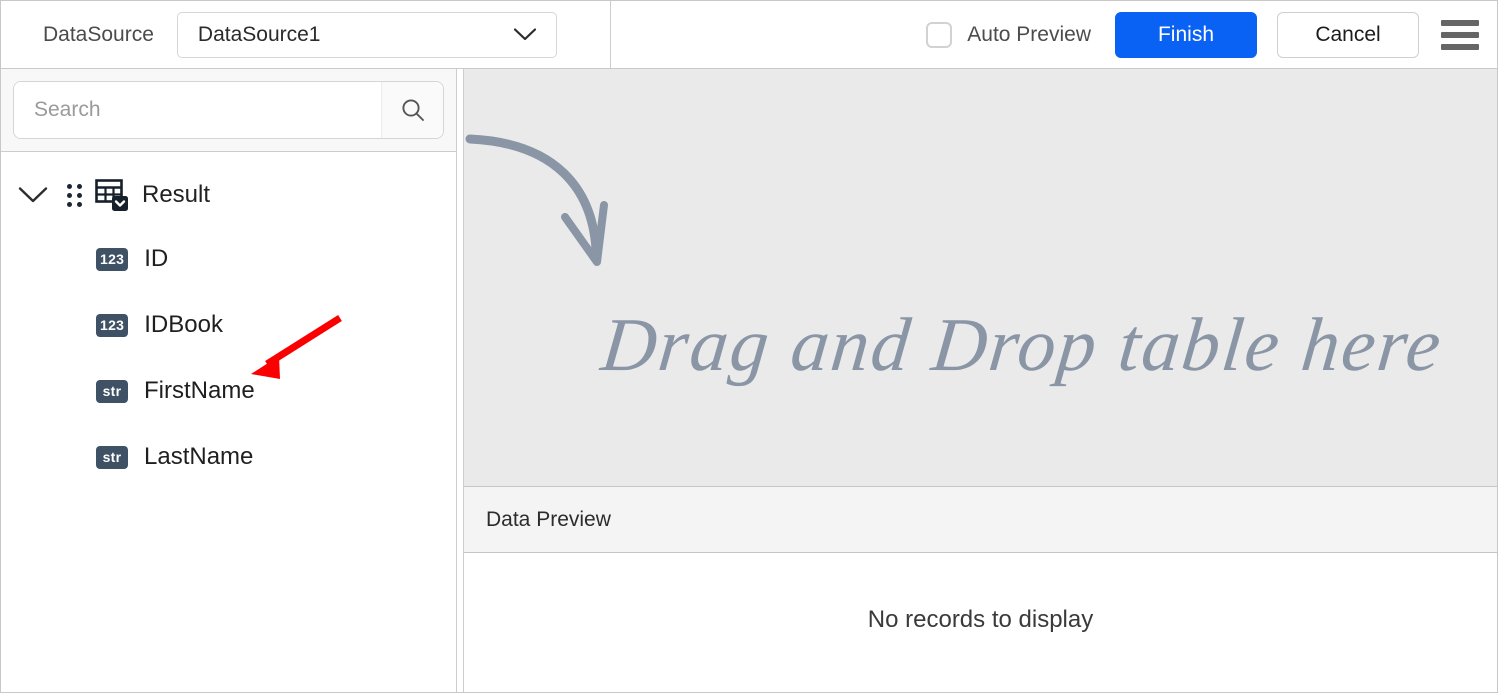 The width and height of the screenshot is (1498, 693). Describe the element at coordinates (228, 259) in the screenshot. I see `tree-field-row: 123 ID` at that location.